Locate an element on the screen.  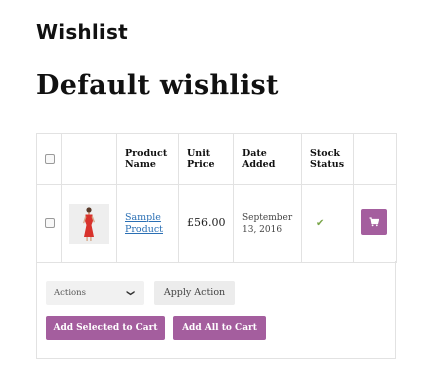
date-added: September 13, 2016 is located at coordinates (267, 223).